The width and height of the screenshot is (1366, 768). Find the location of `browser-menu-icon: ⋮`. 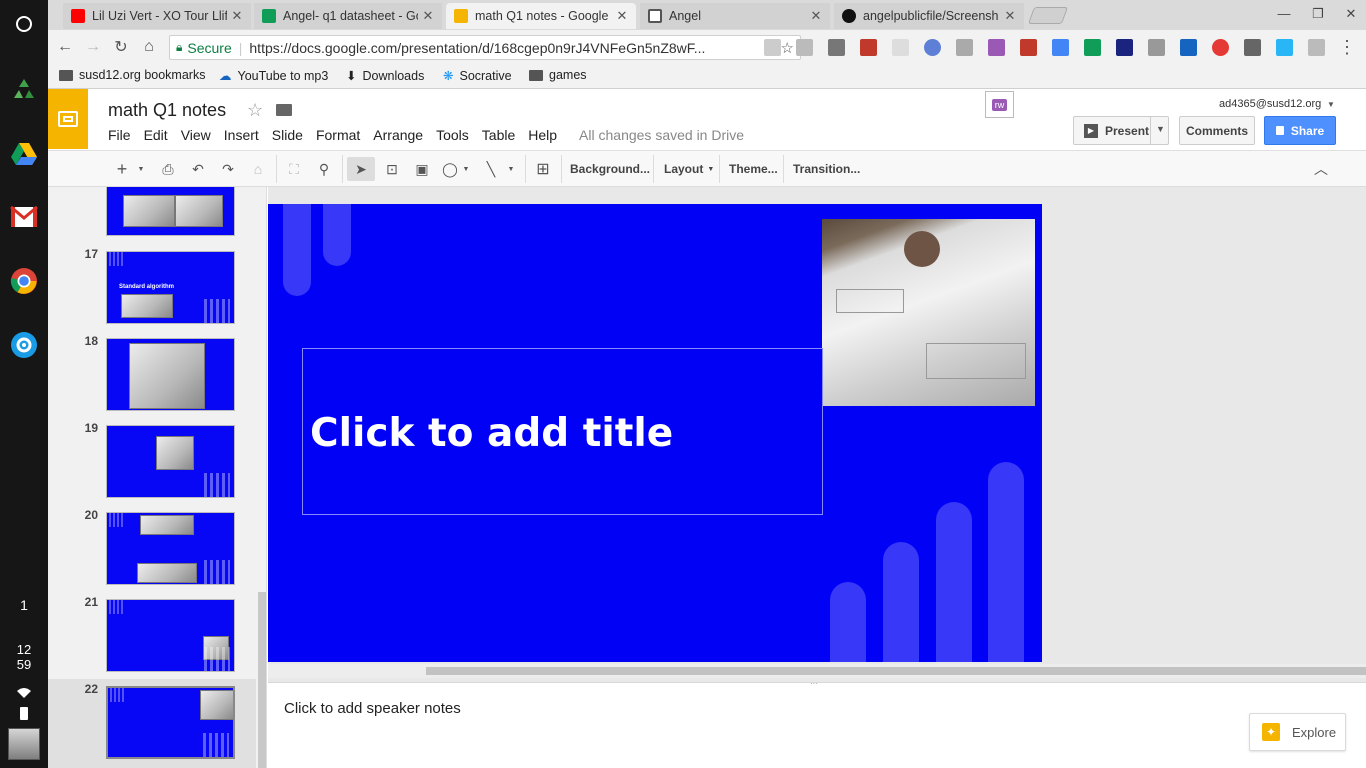

browser-menu-icon: ⋮ is located at coordinates (1347, 47).